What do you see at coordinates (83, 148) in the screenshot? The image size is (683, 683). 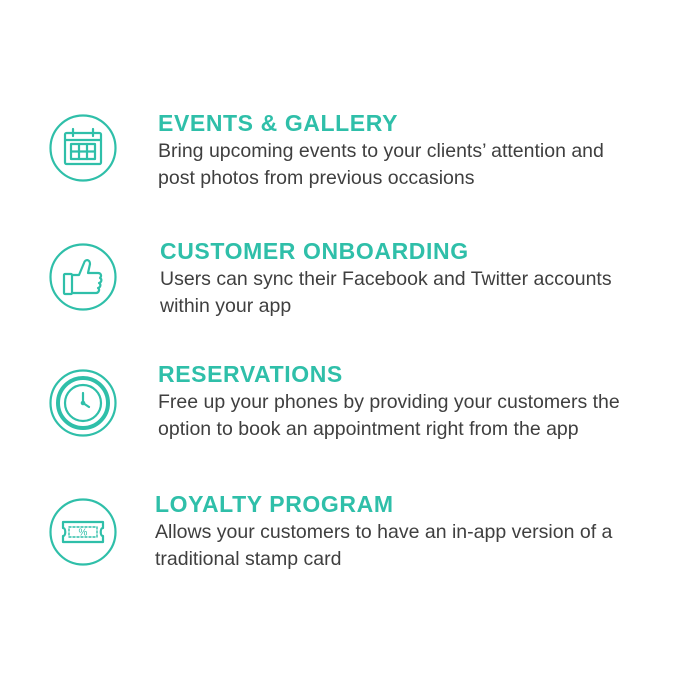 I see `calendar-icon` at bounding box center [83, 148].